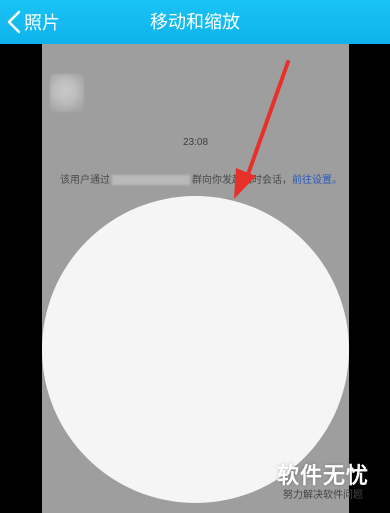 The height and width of the screenshot is (513, 390). I want to click on watermark-title: 软件无忧, so click(322, 475).